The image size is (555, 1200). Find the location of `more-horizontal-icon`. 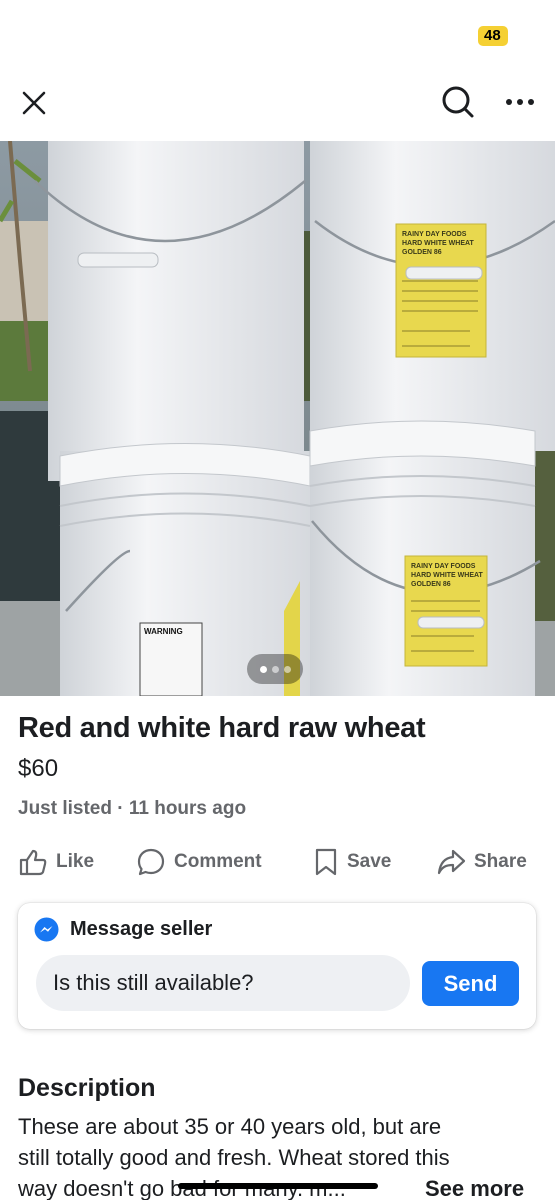

more-horizontal-icon is located at coordinates (520, 102).